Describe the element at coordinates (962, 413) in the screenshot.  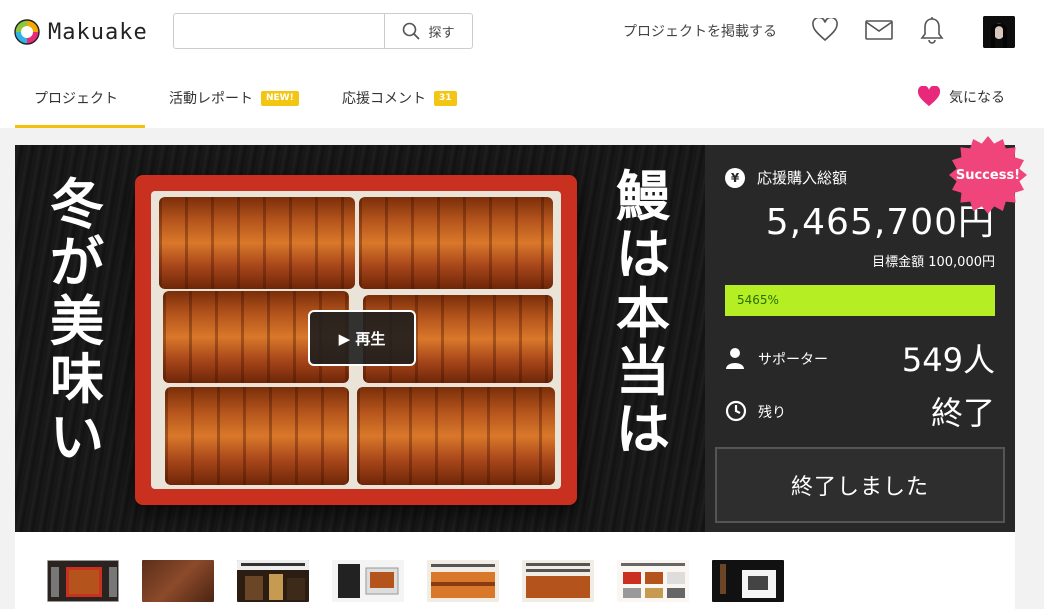
I see `remaining-value: 終了` at that location.